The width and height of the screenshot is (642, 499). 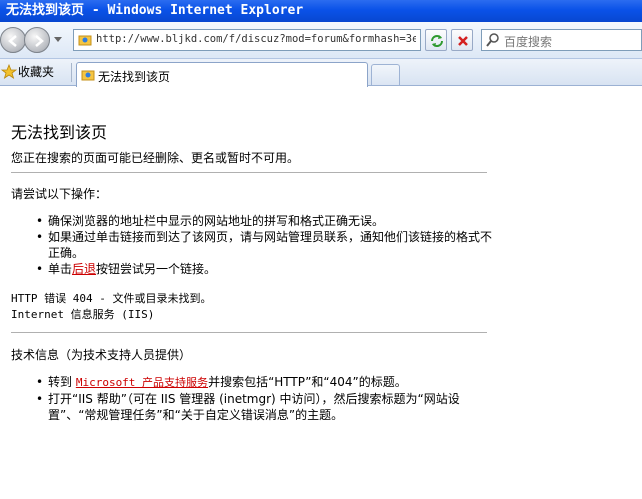 I want to click on error-code: HTTP 错误 404 - 文件或目录未找到。, so click(x=111, y=298).